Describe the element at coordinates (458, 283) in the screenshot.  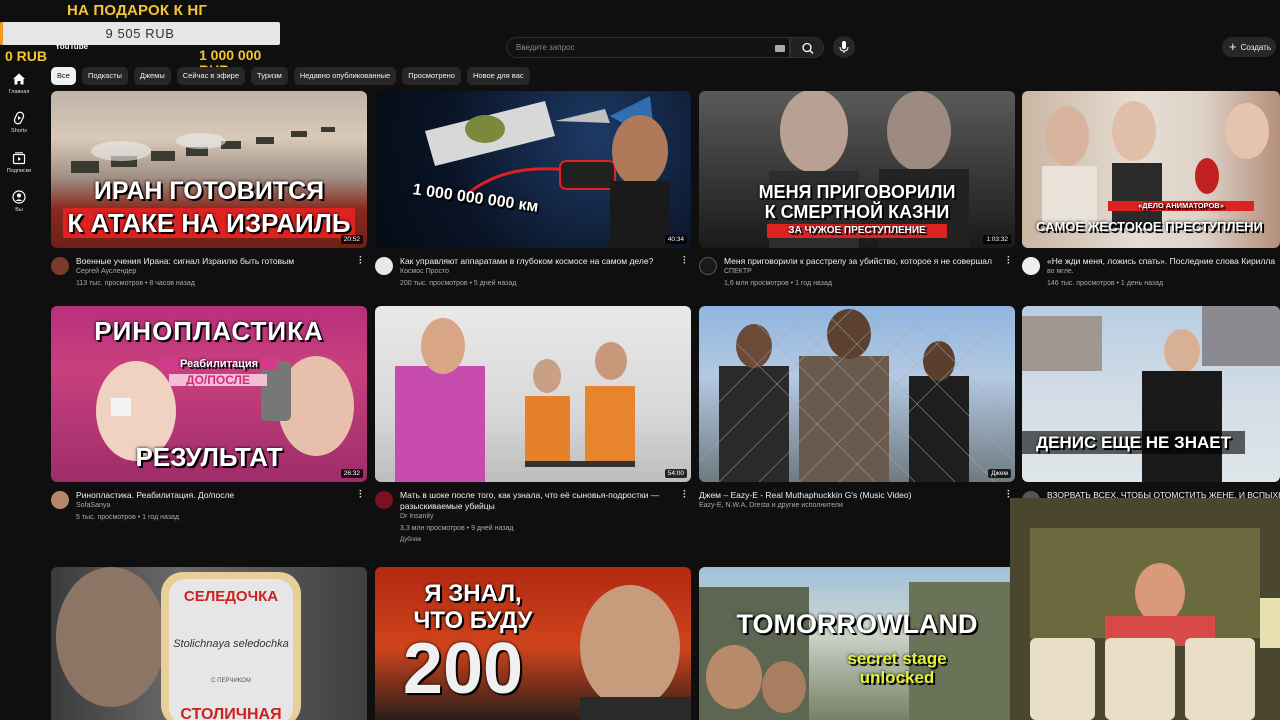
I see `video-stats: 200 тыс. просмотров • 5 дней назад` at that location.